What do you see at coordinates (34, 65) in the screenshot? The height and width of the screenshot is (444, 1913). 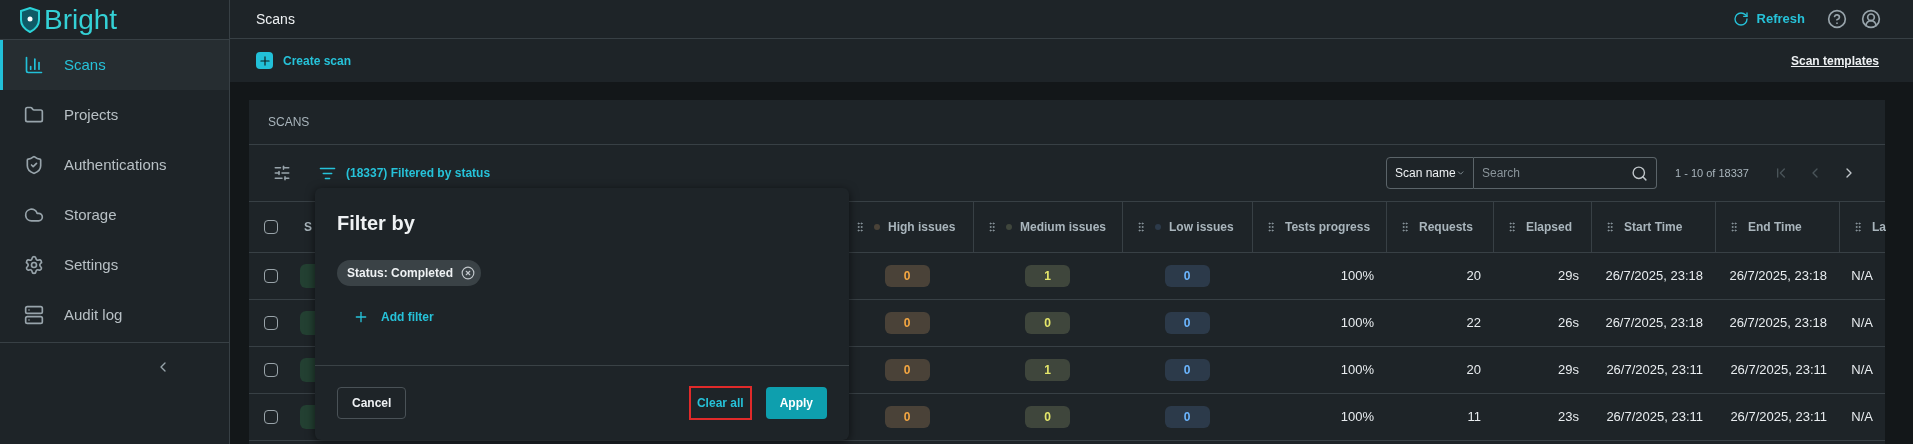 I see `bar-chart-icon` at bounding box center [34, 65].